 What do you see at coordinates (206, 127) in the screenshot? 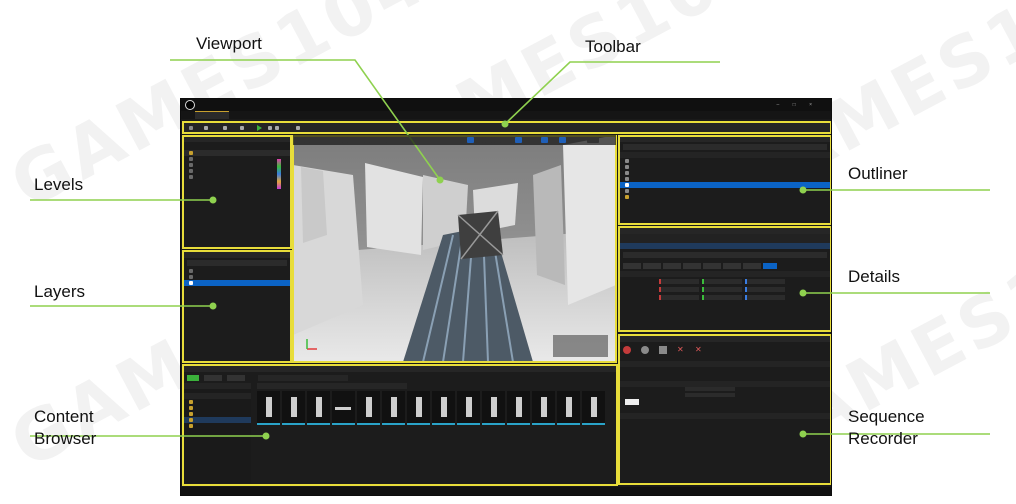
I see `select-mode-icon` at bounding box center [206, 127].